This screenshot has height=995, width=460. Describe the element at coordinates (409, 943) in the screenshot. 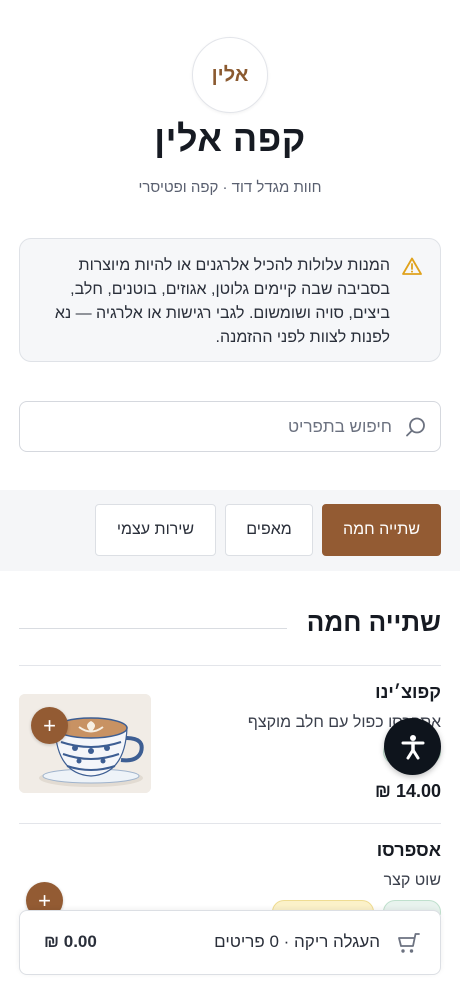

I see `shopping-cart-icon` at that location.